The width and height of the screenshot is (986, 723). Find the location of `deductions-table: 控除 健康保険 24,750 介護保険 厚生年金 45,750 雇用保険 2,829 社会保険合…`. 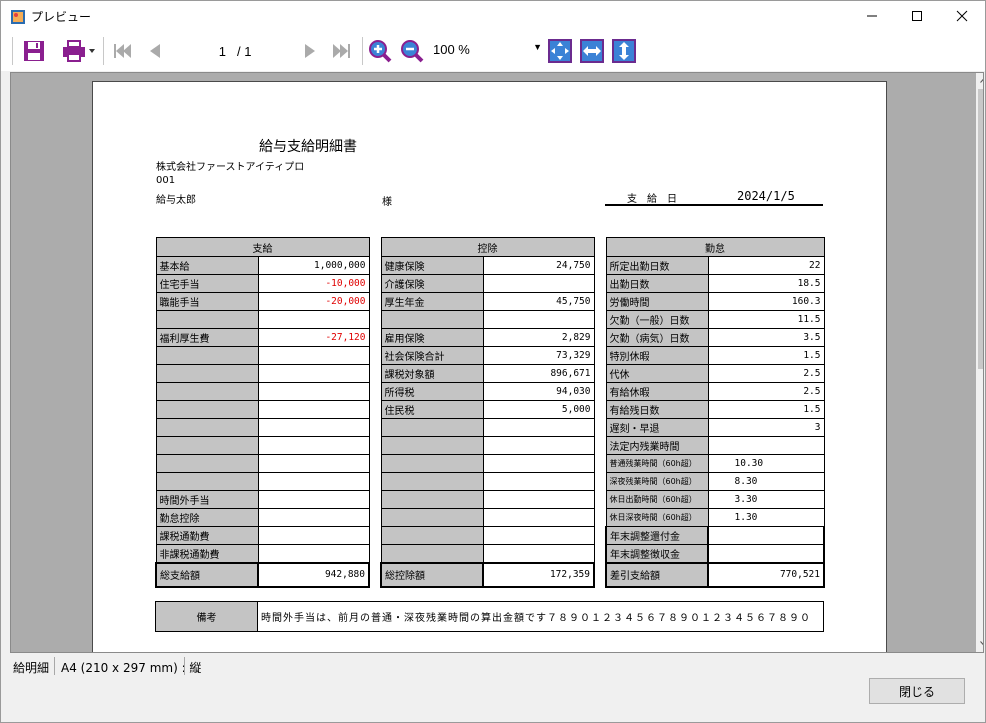

deductions-table: 控除 健康保険 24,750 介護保険 厚生年金 45,750 雇用保険 2,829 社会保険合… is located at coordinates (487, 412).